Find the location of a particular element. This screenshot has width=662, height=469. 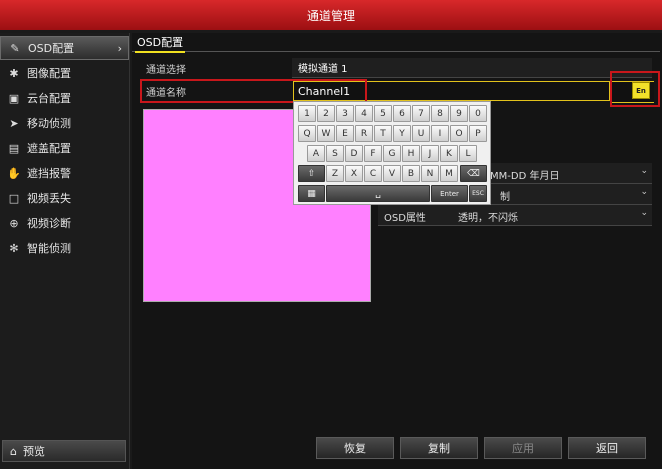

mask-icon: ▤ is located at coordinates (14, 148).